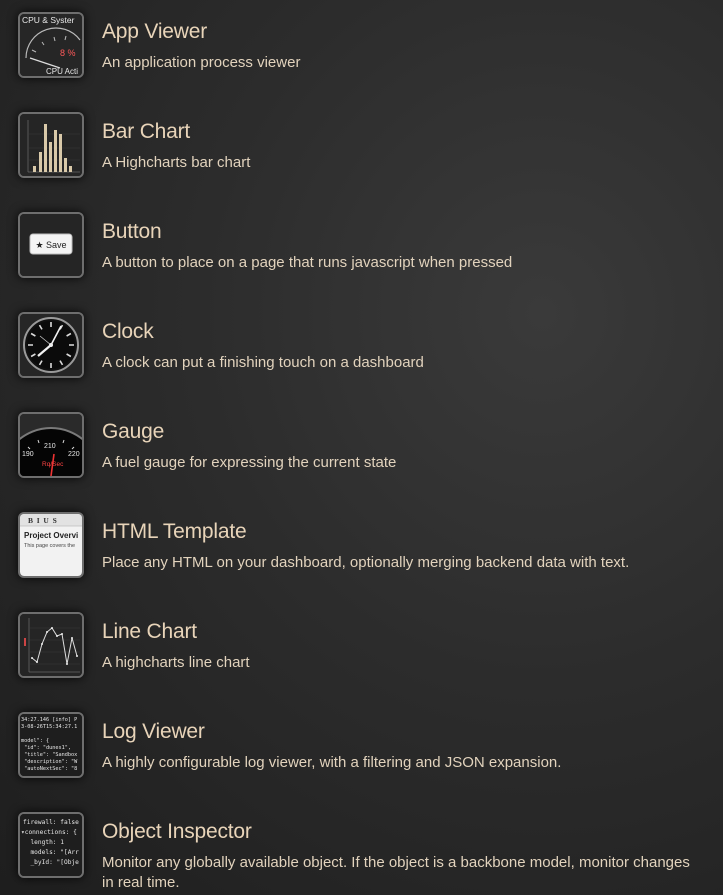  Describe the element at coordinates (132, 231) in the screenshot. I see `widget-title: Button` at that location.